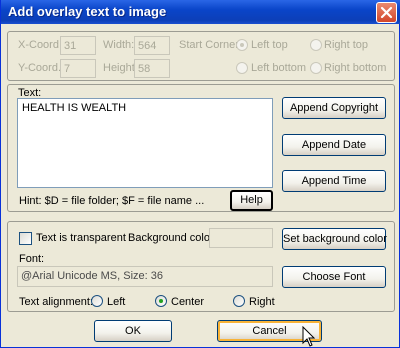  Describe the element at coordinates (279, 68) in the screenshot. I see `corner-left-bottom-label: Left bottom` at that location.